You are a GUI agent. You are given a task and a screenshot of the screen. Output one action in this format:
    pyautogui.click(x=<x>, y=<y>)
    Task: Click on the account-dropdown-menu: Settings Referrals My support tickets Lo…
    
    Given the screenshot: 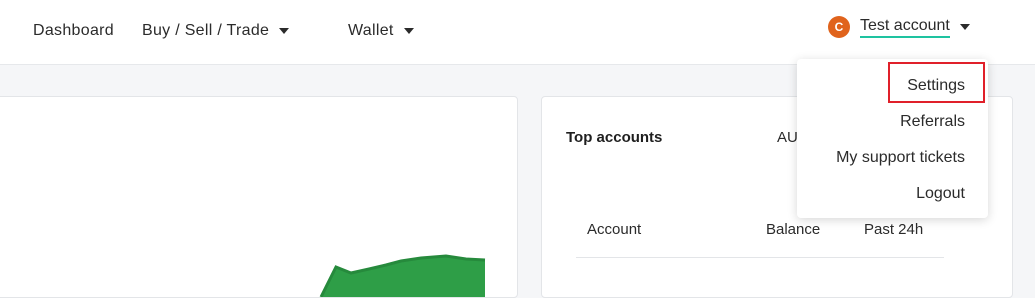 What is the action you would take?
    pyautogui.click(x=892, y=138)
    